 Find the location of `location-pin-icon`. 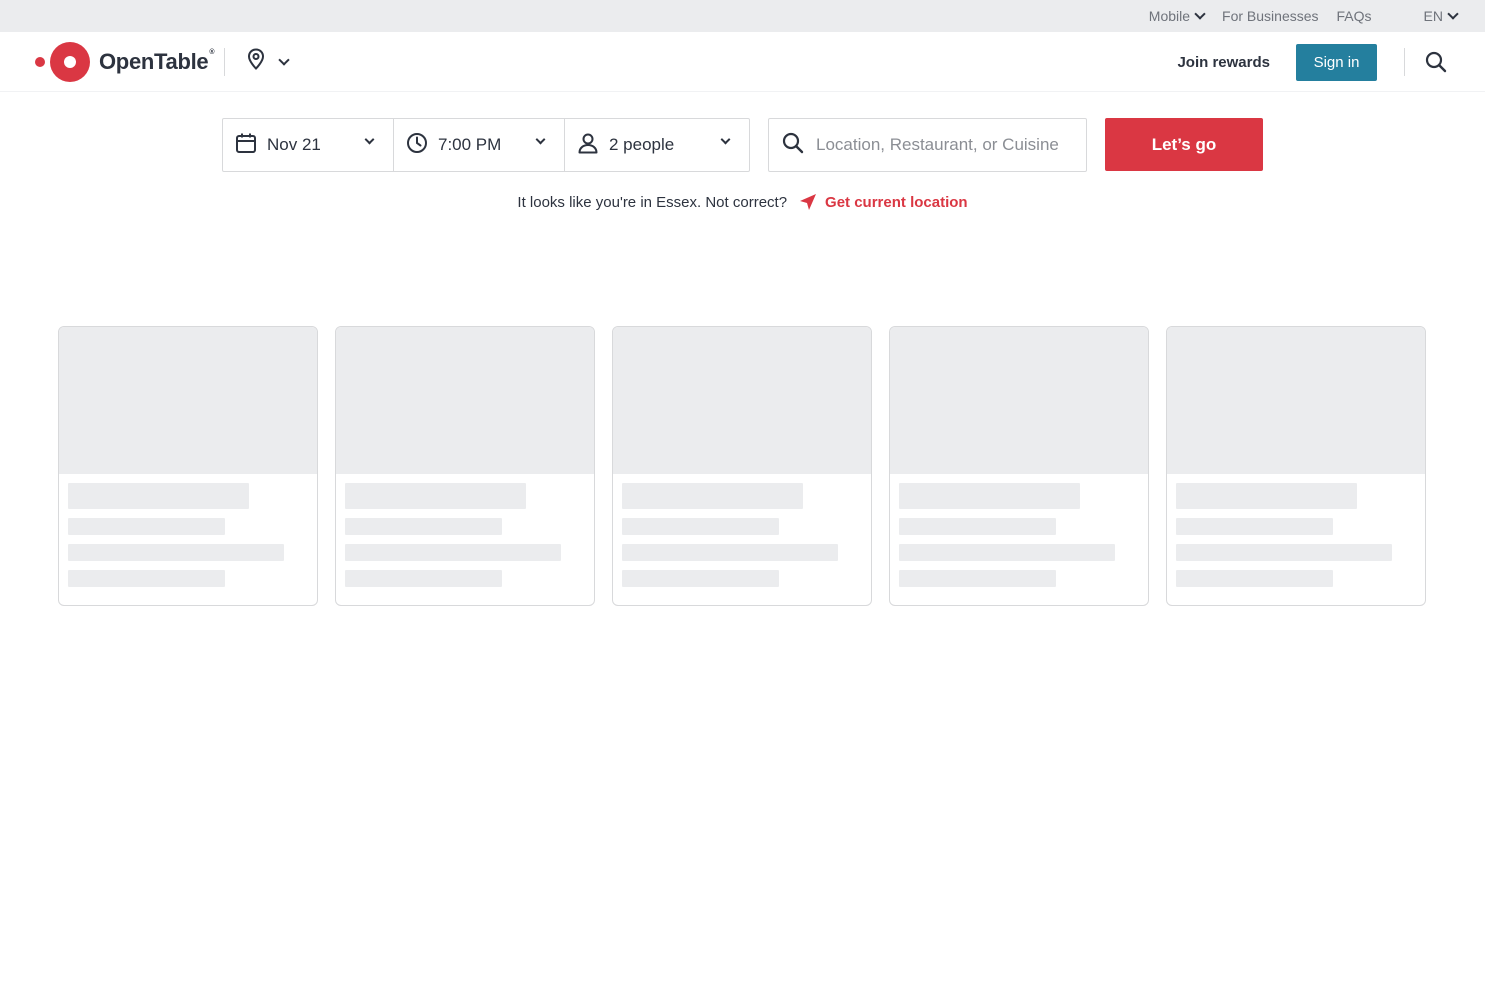

location-pin-icon is located at coordinates (256, 61).